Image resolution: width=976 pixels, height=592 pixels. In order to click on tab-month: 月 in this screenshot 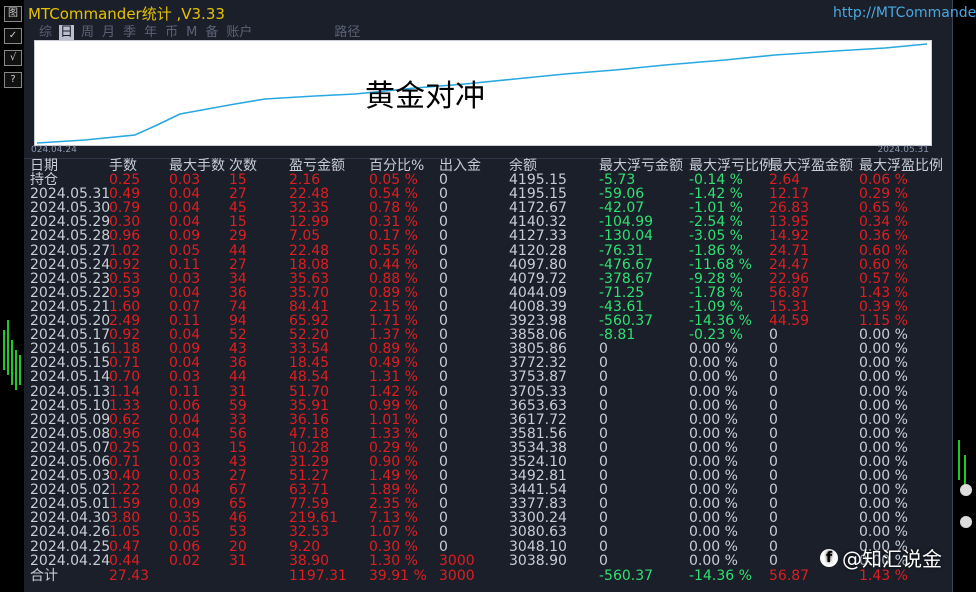, I will do `click(108, 33)`.